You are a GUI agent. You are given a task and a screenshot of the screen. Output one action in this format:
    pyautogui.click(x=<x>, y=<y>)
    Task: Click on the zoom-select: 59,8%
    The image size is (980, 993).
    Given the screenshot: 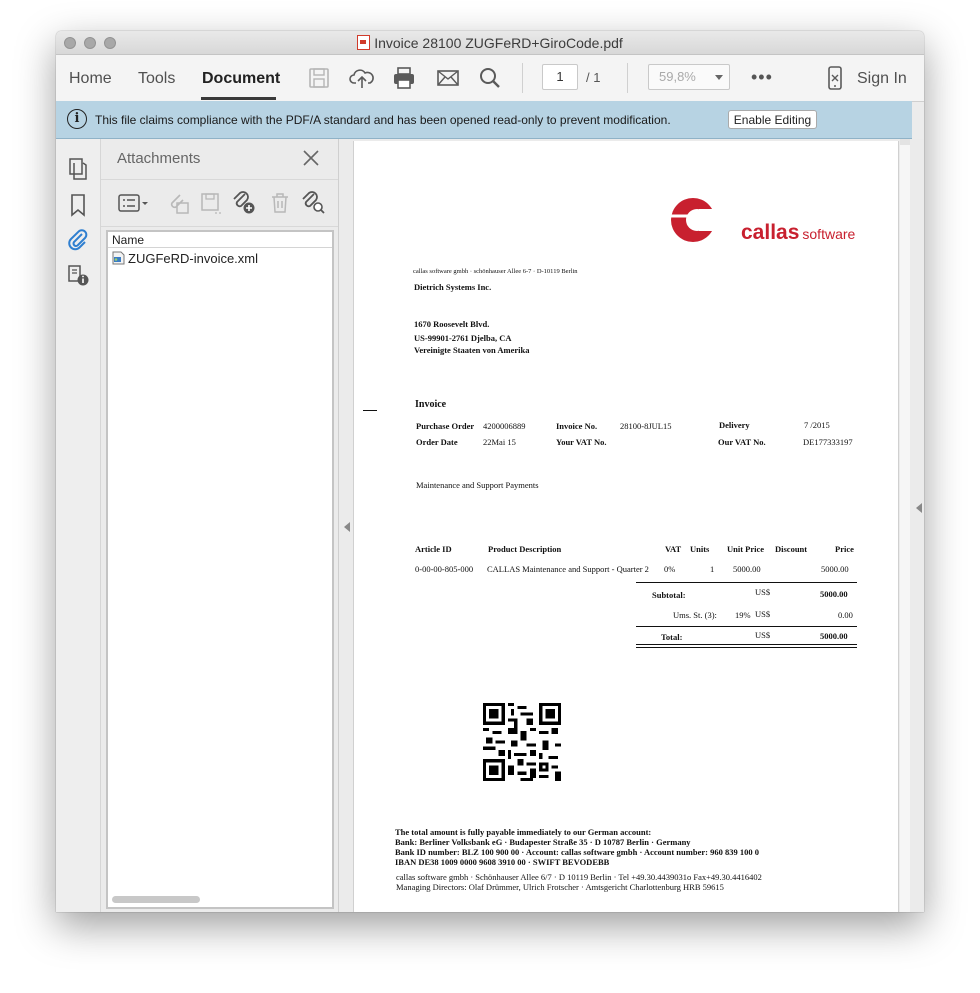 What is the action you would take?
    pyautogui.click(x=689, y=77)
    